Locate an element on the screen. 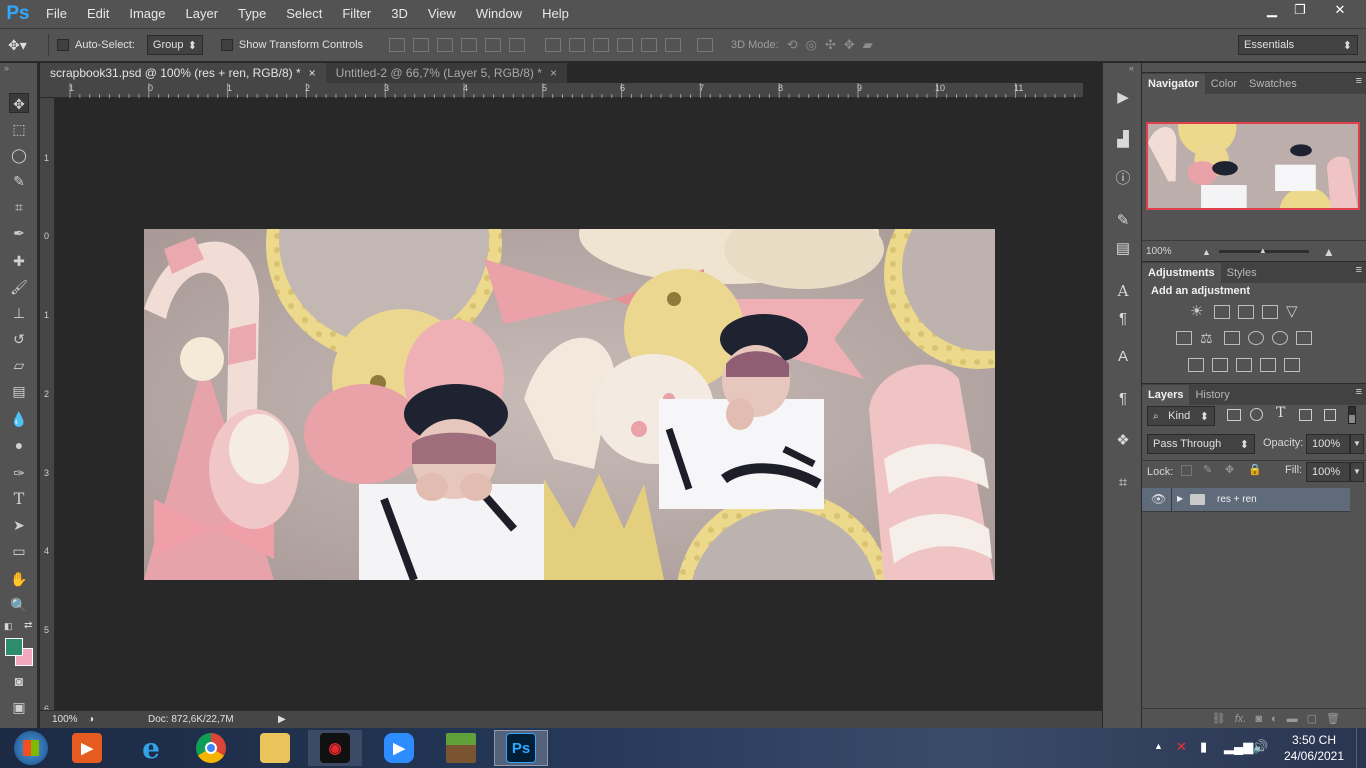 The image size is (1366, 768). show-transform-checkbox is located at coordinates (226, 45).